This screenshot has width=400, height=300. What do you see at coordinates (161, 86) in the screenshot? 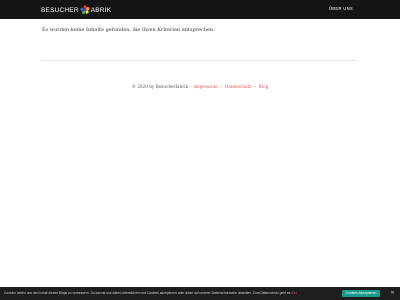
I see `footer-copyright: © 2020 by Besucherfabrik –` at bounding box center [161, 86].